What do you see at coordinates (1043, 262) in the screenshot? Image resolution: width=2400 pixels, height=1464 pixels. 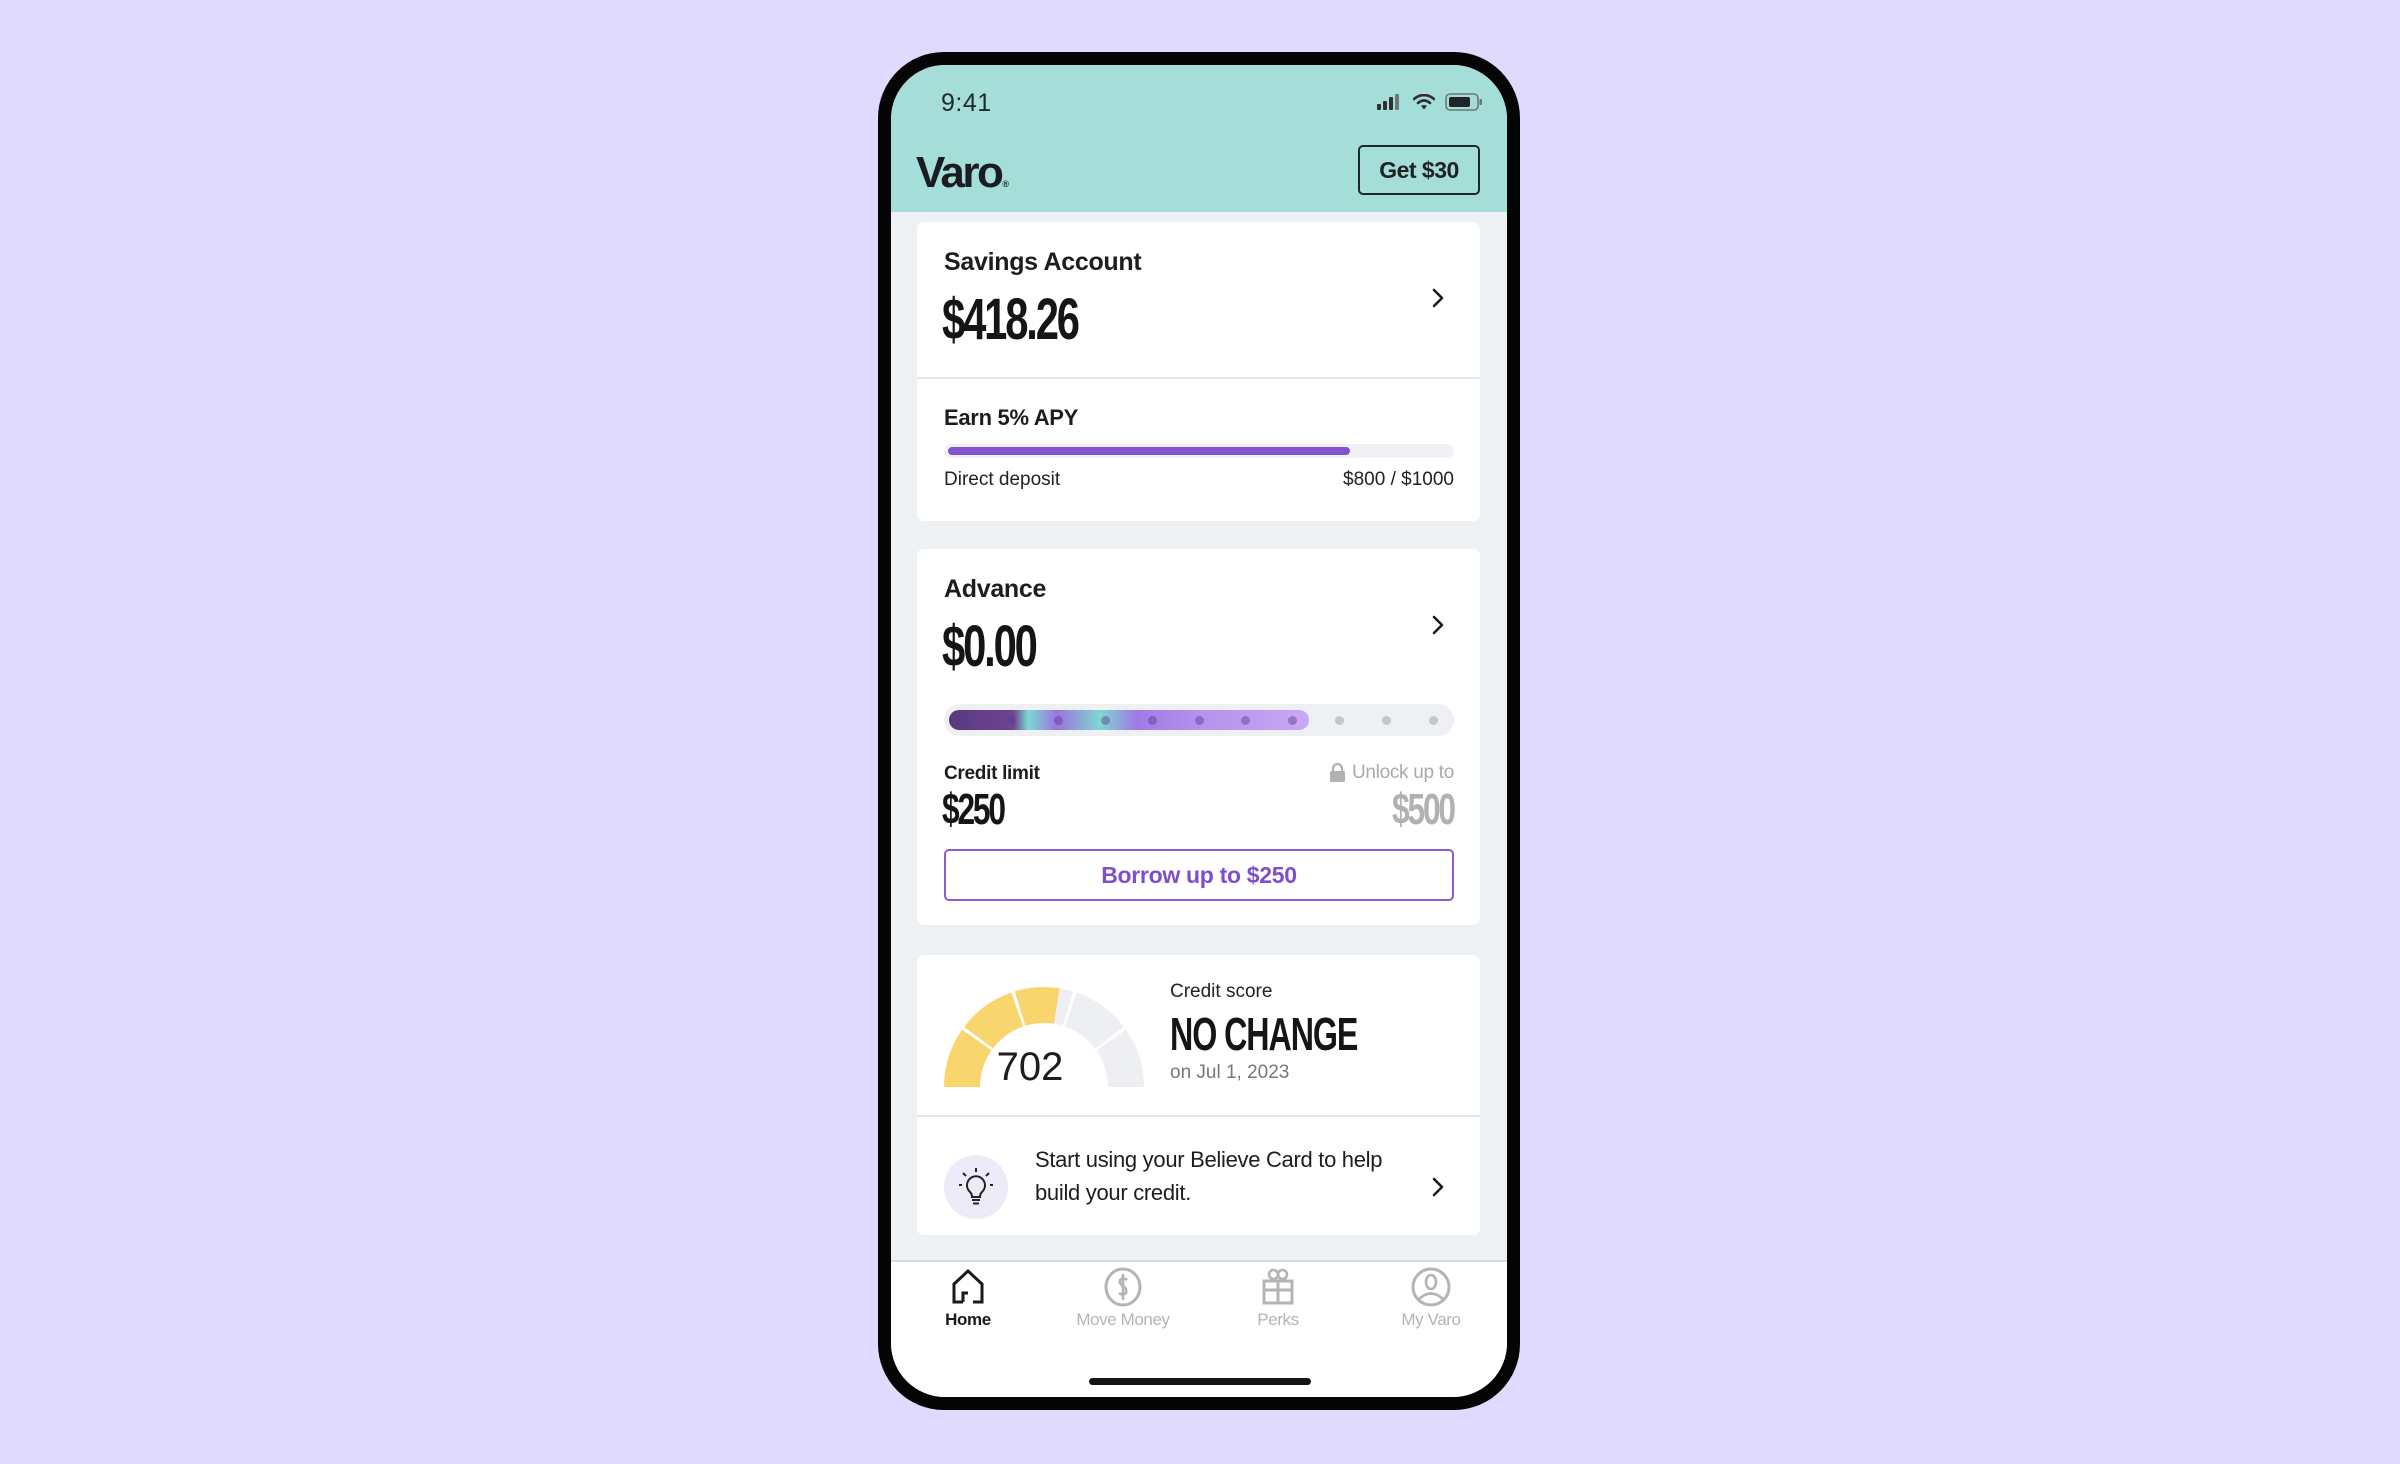 I see `savings-title: Savings Account` at bounding box center [1043, 262].